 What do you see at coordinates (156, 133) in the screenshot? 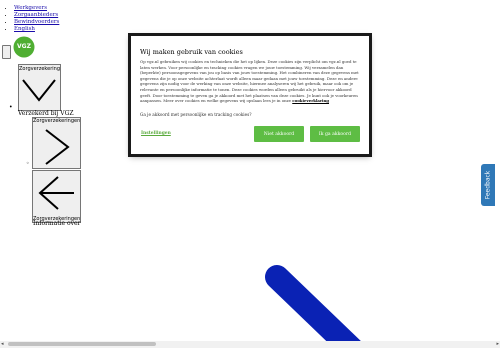
I see `instellingen-link: Instellingen` at bounding box center [156, 133].